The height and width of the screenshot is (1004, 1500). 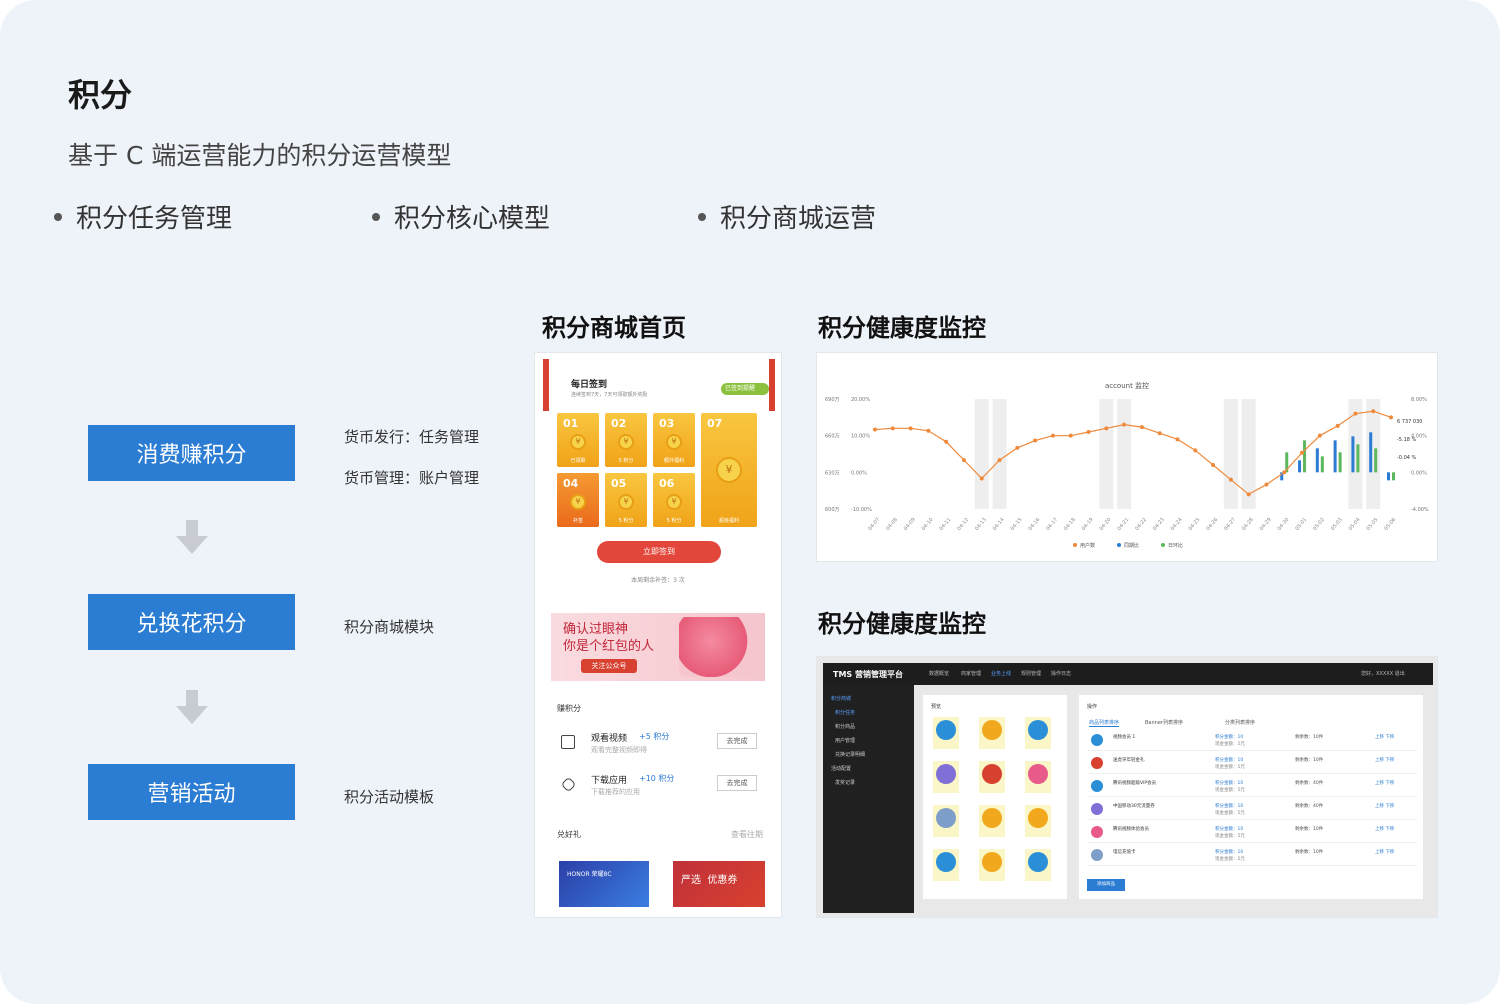 What do you see at coordinates (841, 768) in the screenshot?
I see `sidebar-item: 活动配置` at bounding box center [841, 768].